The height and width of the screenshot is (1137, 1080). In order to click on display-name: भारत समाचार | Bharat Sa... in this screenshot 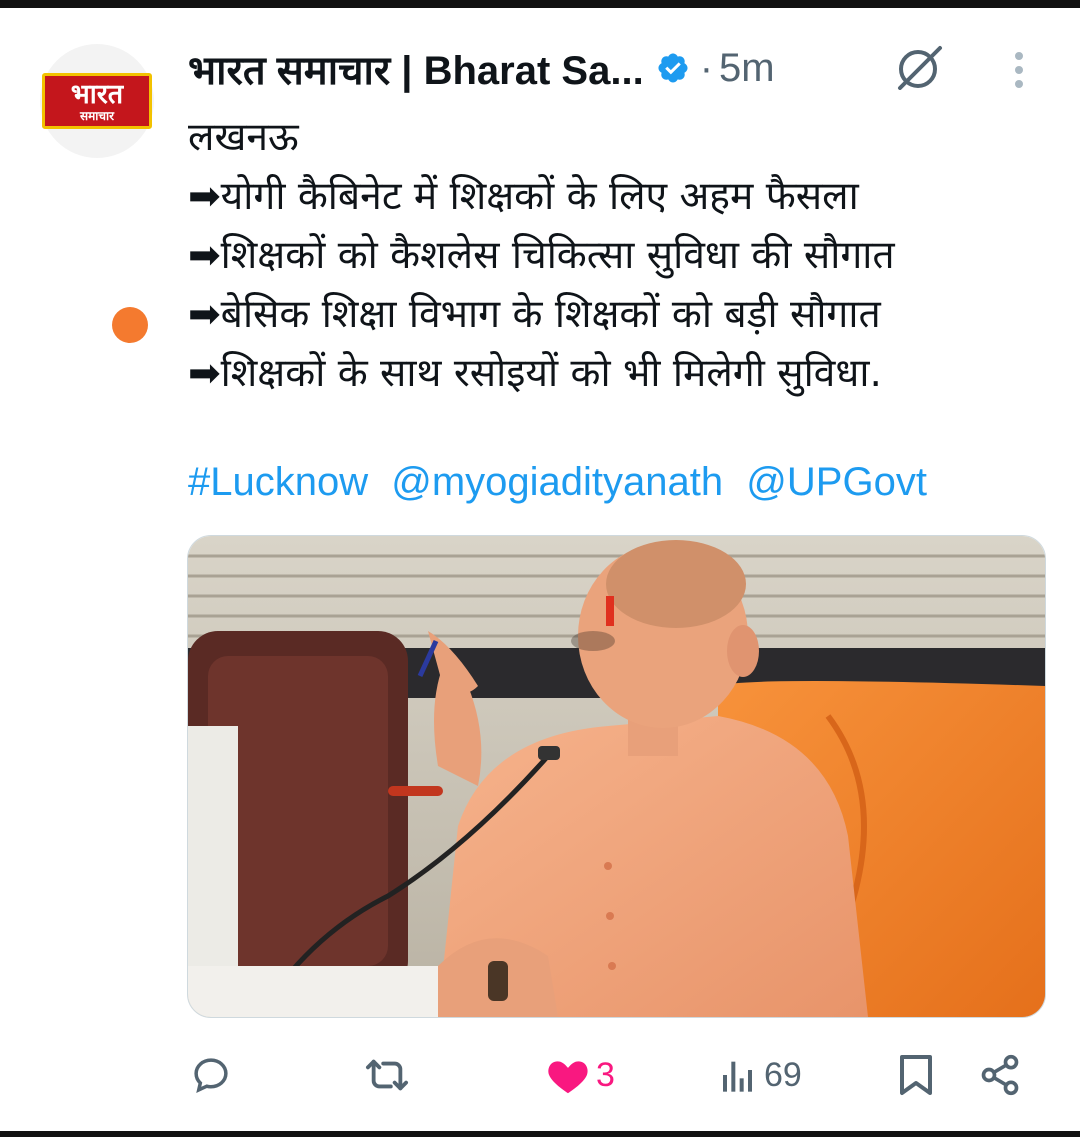, I will do `click(416, 68)`.